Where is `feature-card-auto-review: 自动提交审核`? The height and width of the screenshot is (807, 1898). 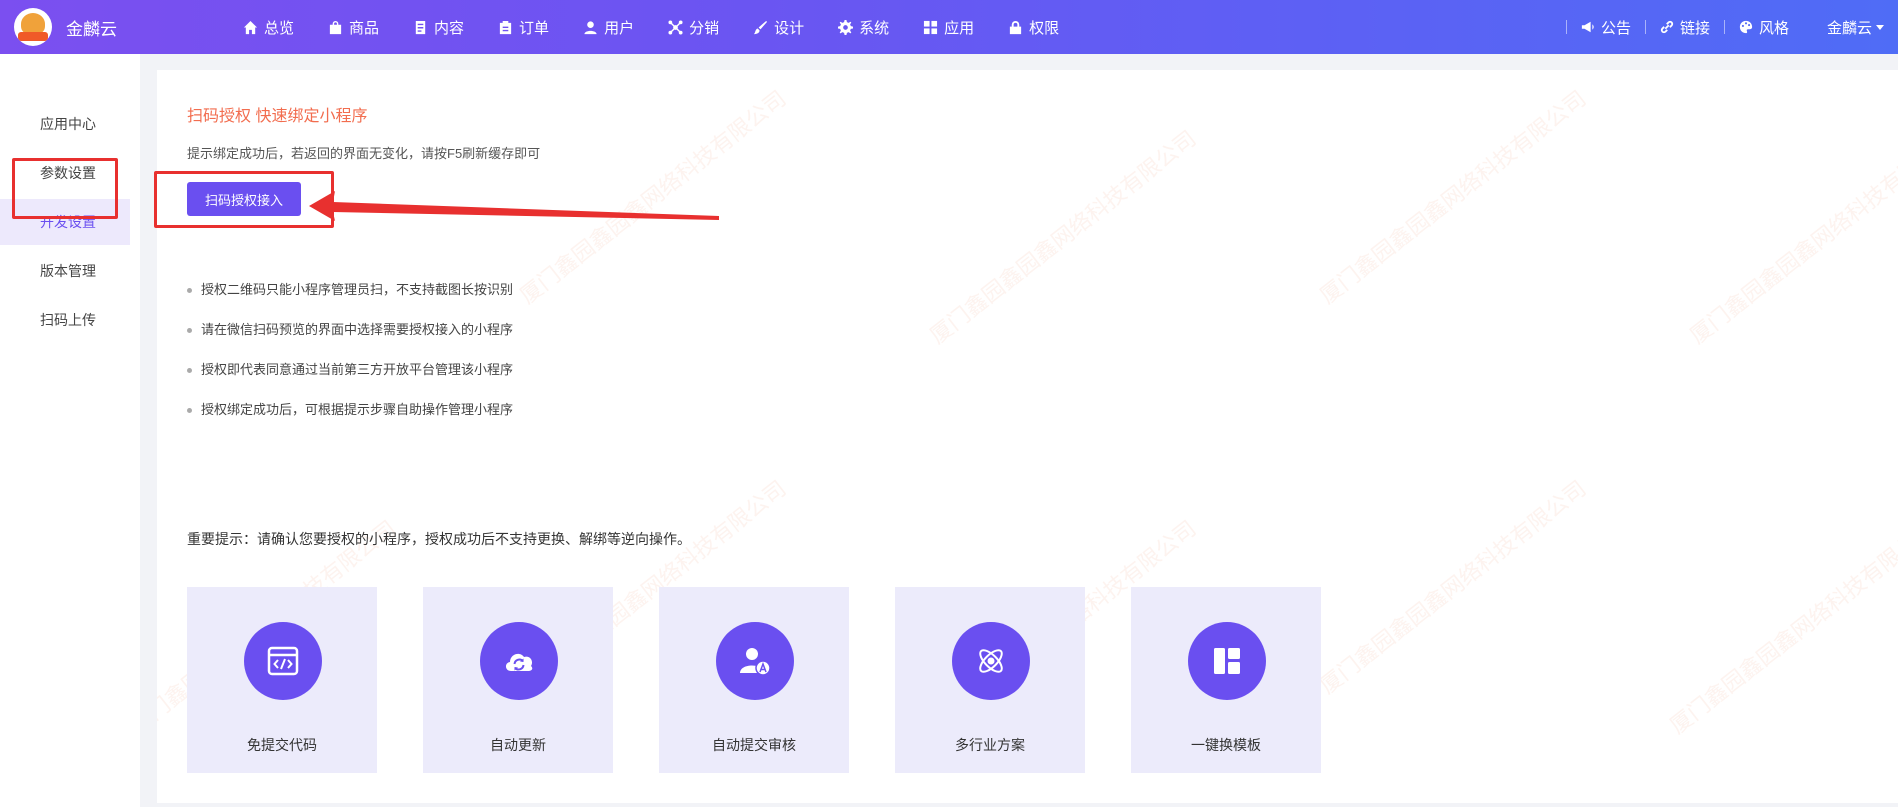 feature-card-auto-review: 自动提交审核 is located at coordinates (754, 680).